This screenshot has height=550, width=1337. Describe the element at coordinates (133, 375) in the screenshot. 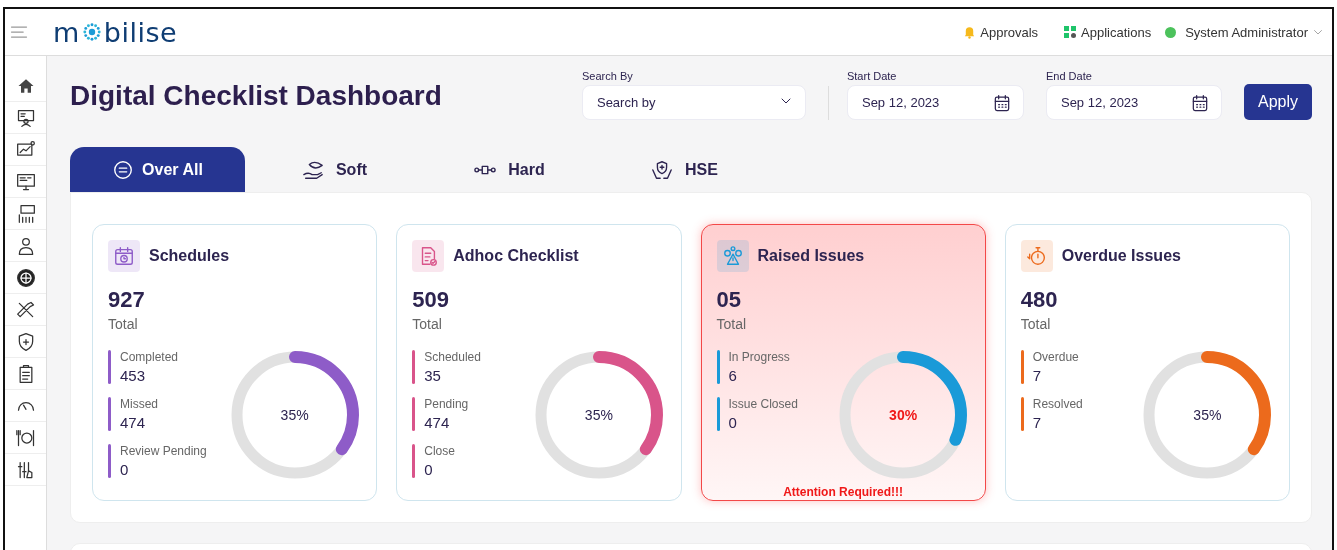

I see `stat-value: 453` at that location.